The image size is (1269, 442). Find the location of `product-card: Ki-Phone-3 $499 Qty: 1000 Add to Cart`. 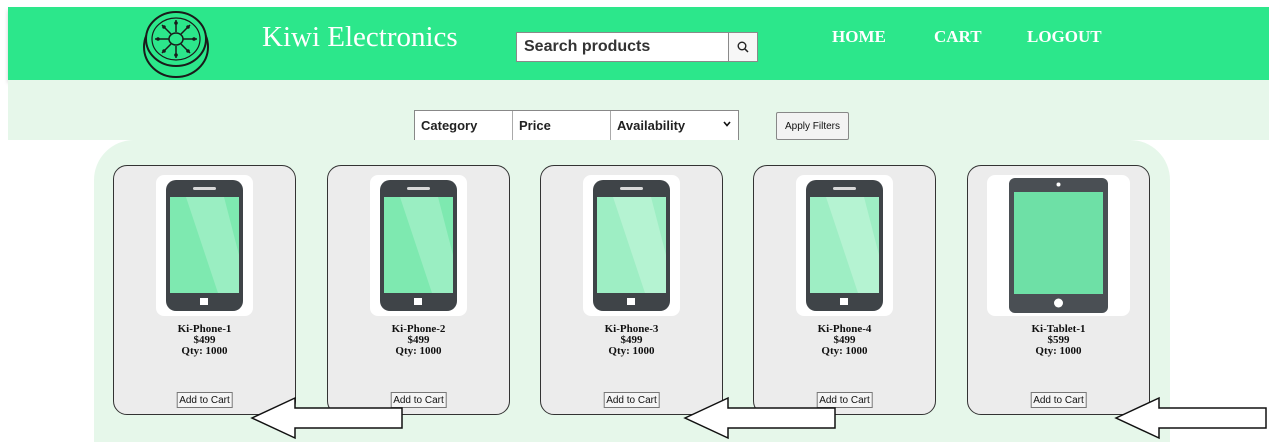

product-card: Ki-Phone-3 $499 Qty: 1000 Add to Cart is located at coordinates (631, 290).